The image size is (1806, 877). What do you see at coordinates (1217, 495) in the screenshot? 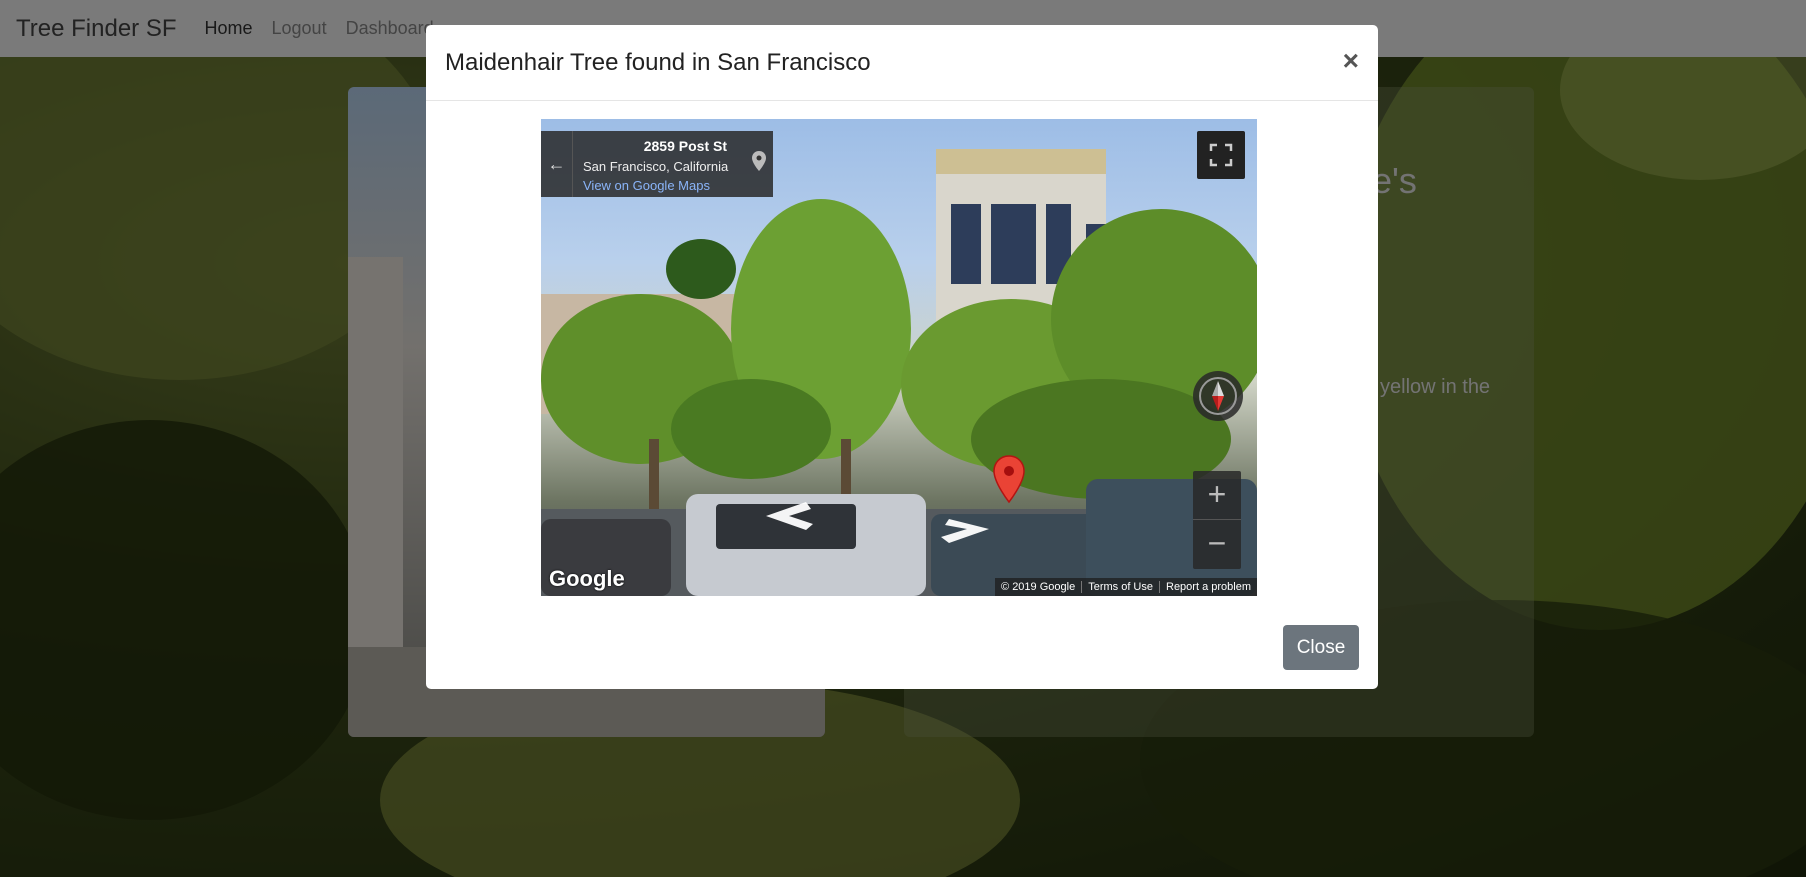
I see `zoom-in-button: +` at bounding box center [1217, 495].